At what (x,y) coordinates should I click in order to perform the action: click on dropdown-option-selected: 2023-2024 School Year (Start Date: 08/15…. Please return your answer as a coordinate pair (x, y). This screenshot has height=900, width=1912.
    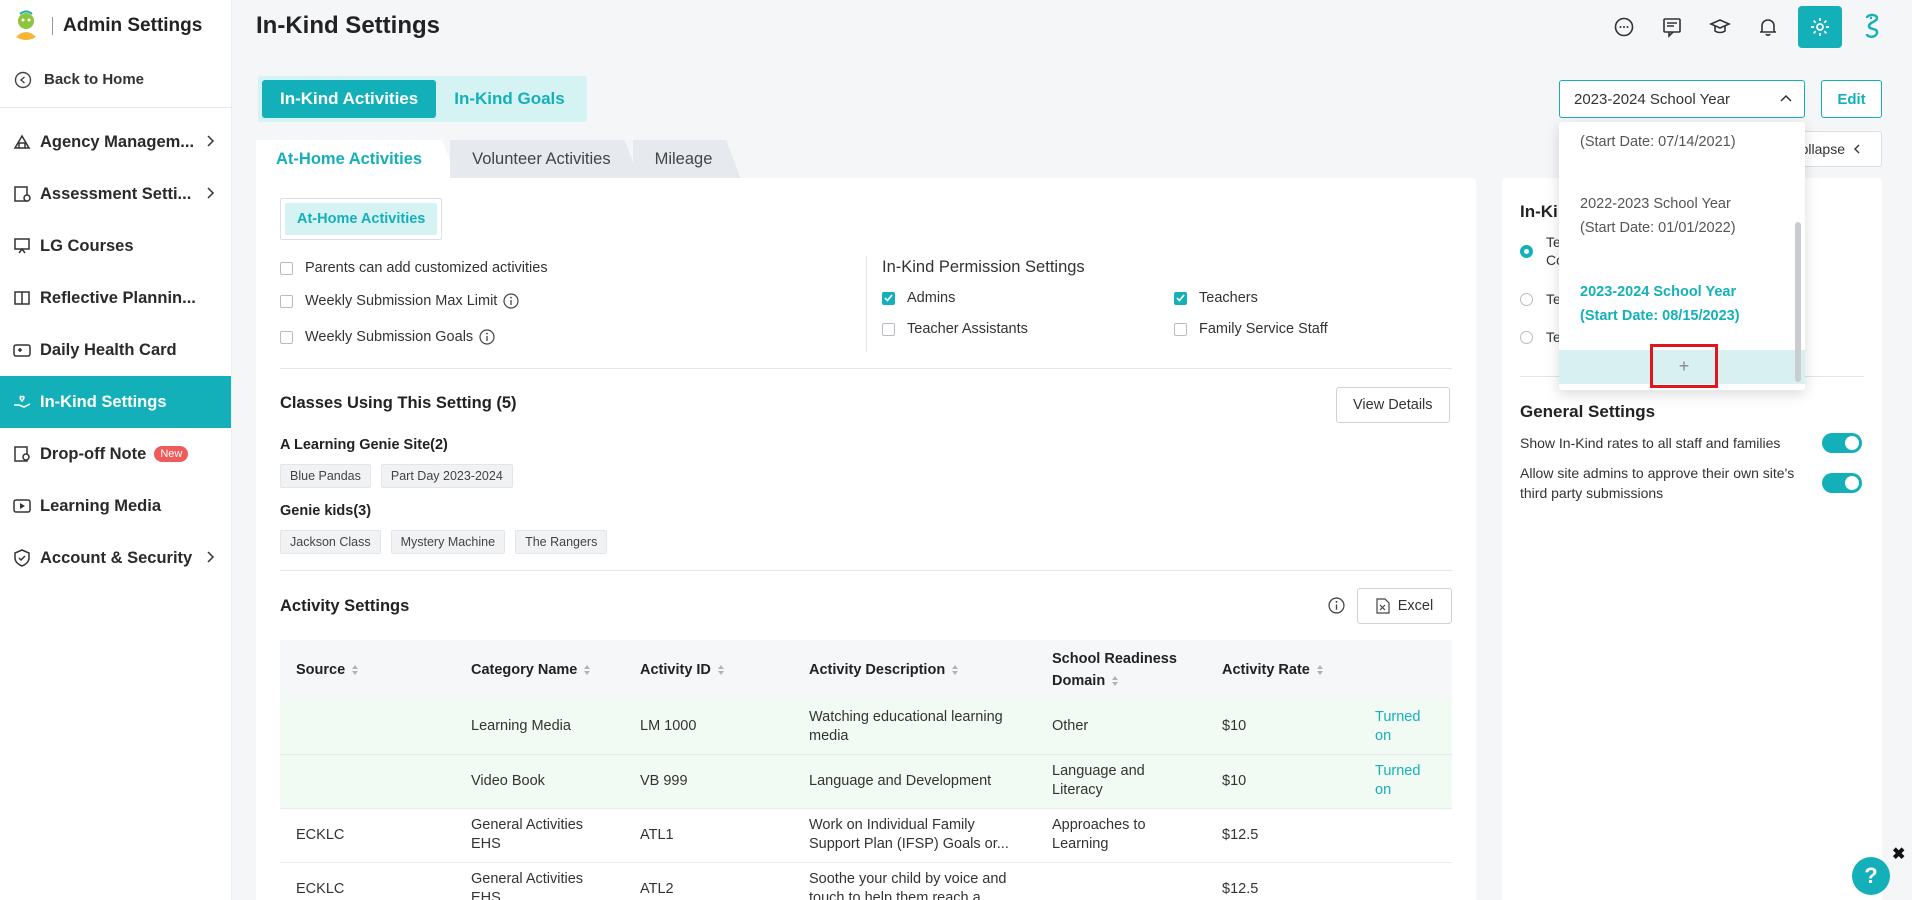
    Looking at the image, I should click on (1660, 304).